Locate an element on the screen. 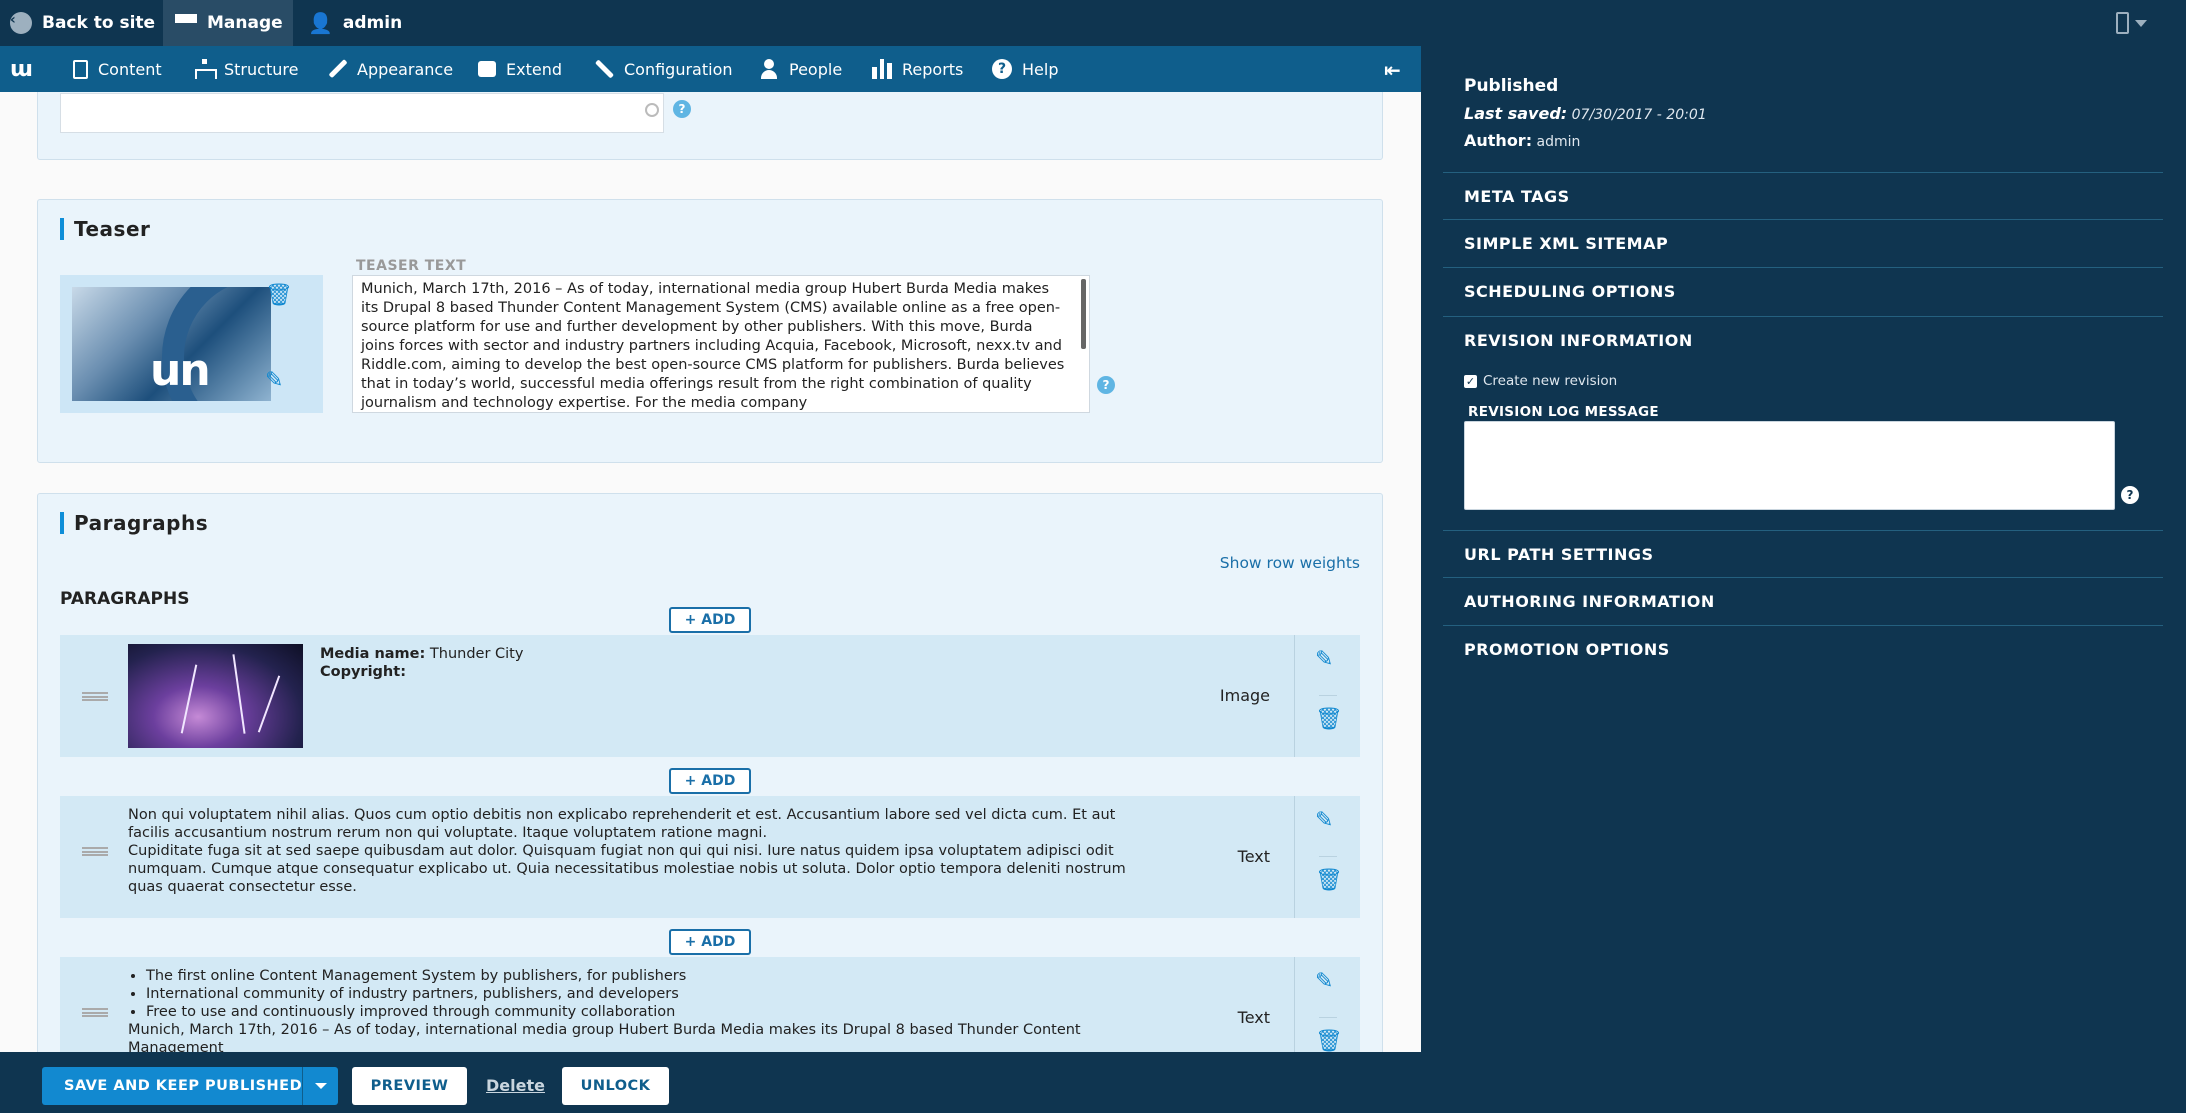 The width and height of the screenshot is (2186, 1113). copyright-line: Copyright: is located at coordinates (363, 672).